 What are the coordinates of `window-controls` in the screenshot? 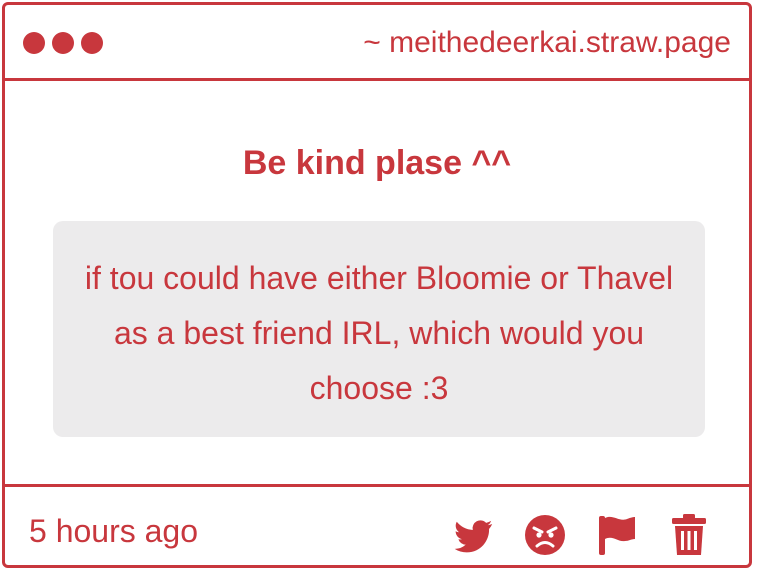 It's located at (63, 43).